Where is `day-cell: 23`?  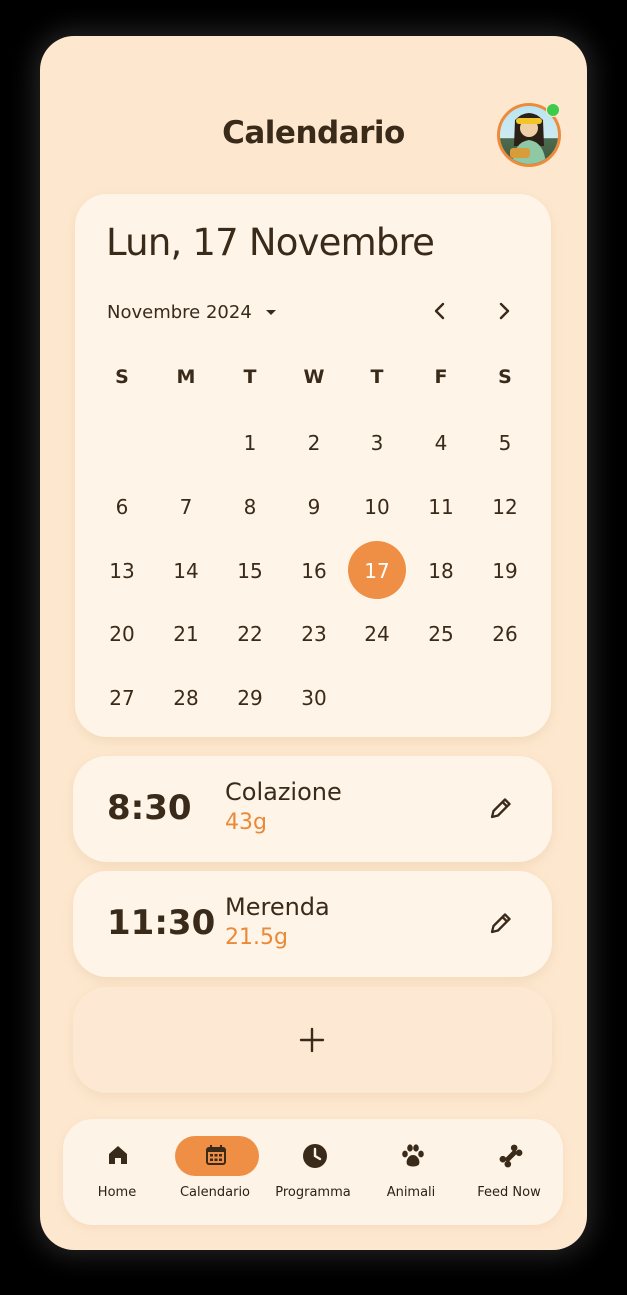
day-cell: 23 is located at coordinates (314, 634).